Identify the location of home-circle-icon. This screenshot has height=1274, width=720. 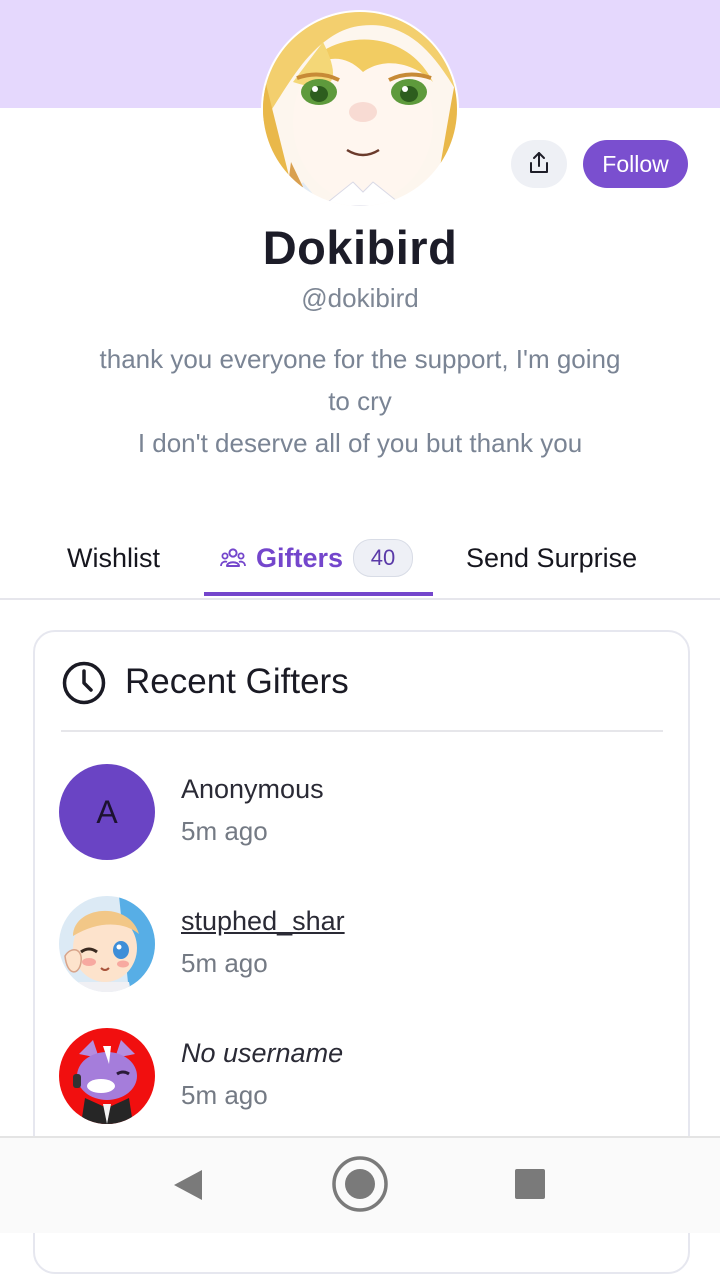
(360, 1184).